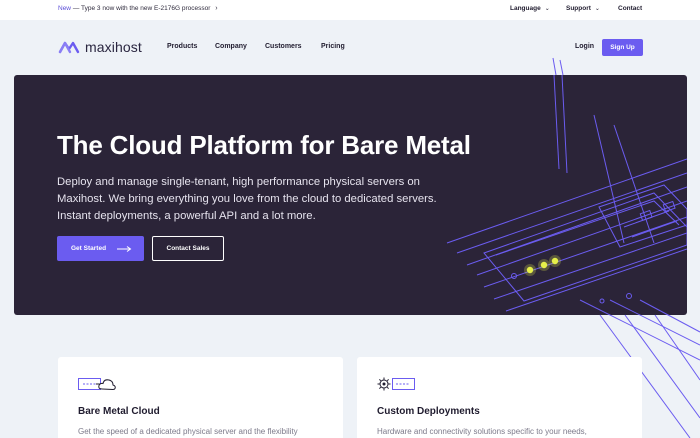  Describe the element at coordinates (396, 384) in the screenshot. I see `gear-server-icon` at that location.